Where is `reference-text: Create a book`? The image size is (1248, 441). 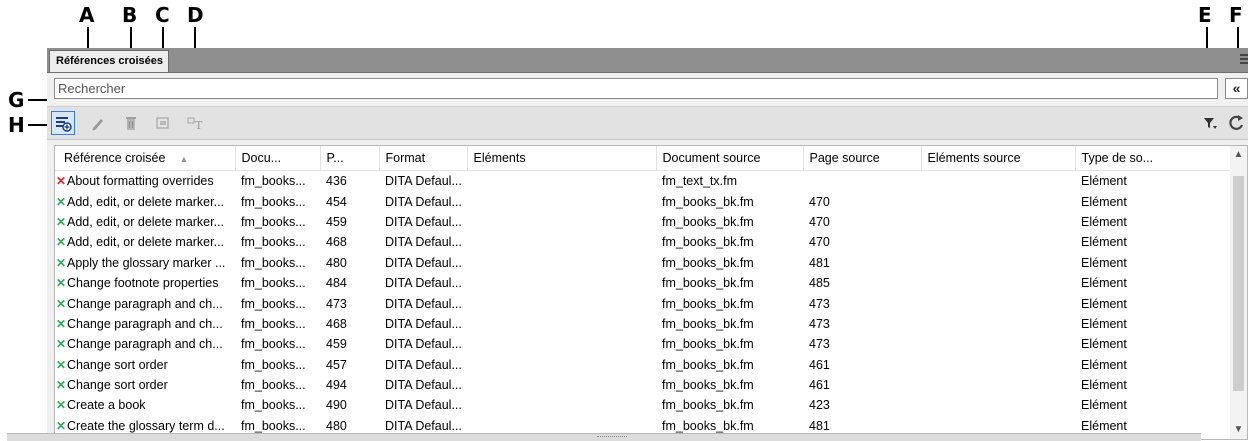
reference-text: Create a book is located at coordinates (106, 405).